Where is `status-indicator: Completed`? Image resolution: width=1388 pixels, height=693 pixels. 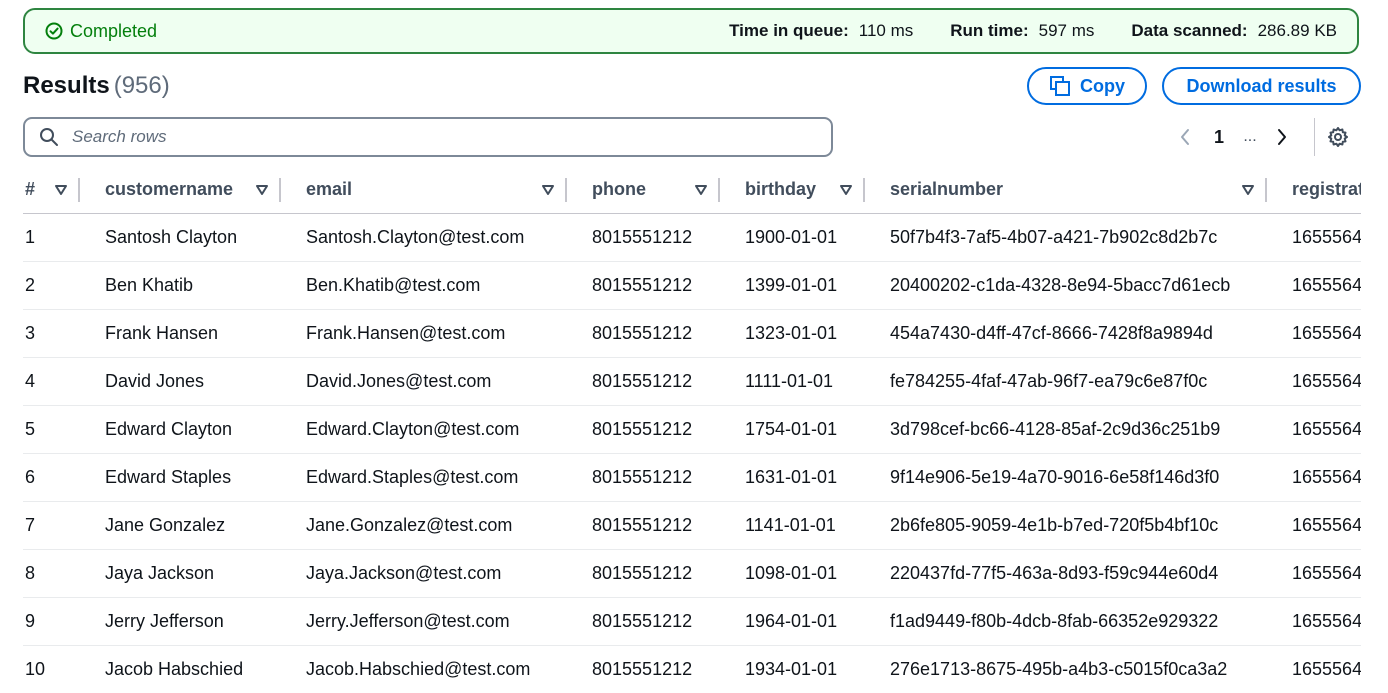 status-indicator: Completed is located at coordinates (101, 31).